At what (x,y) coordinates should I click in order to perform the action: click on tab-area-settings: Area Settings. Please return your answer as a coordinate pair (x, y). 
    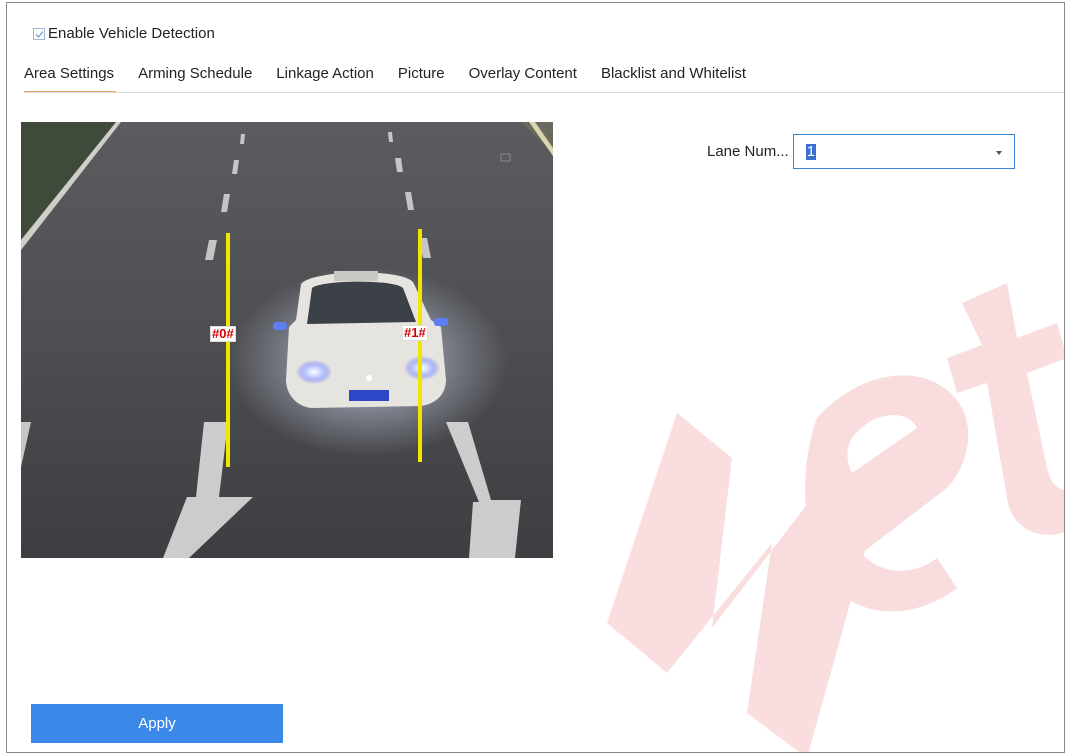
    Looking at the image, I should click on (70, 79).